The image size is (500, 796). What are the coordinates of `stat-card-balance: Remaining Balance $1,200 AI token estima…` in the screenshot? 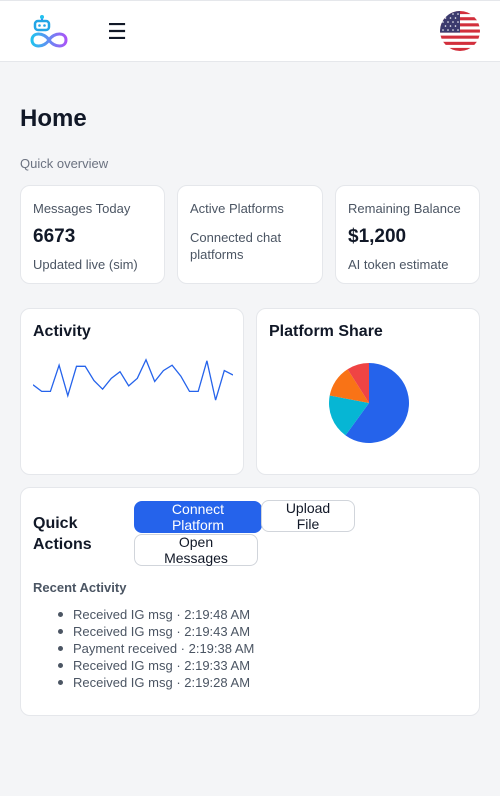 It's located at (407, 234).